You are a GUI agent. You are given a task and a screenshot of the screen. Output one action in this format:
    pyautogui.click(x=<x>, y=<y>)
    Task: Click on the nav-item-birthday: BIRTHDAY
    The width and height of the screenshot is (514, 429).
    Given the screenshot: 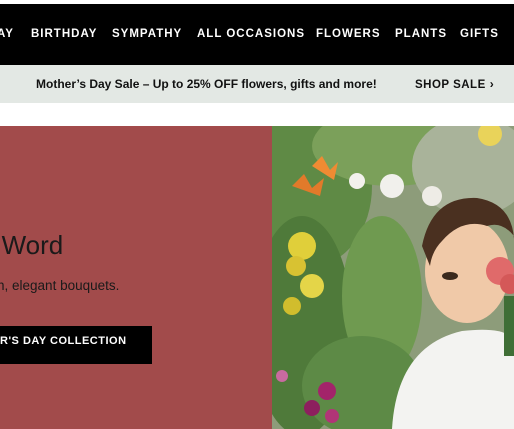 What is the action you would take?
    pyautogui.click(x=64, y=34)
    